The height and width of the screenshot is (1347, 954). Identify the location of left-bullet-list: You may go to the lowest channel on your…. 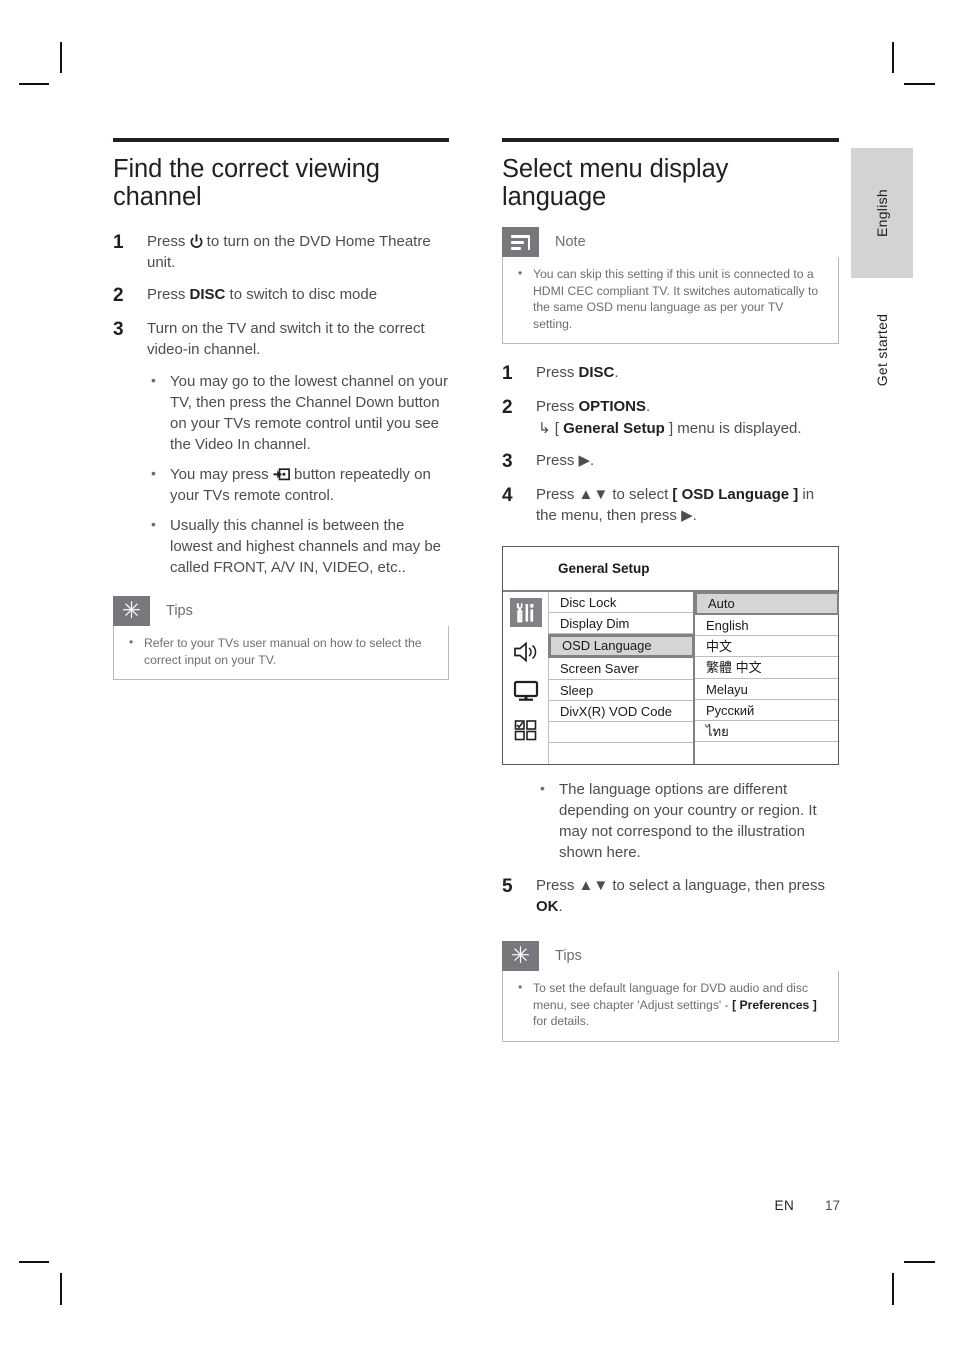
(298, 474).